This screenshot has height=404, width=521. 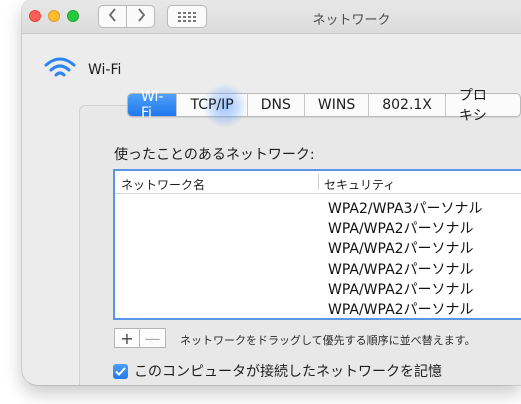 What do you see at coordinates (163, 184) in the screenshot?
I see `column-header-name: ネットワーク名` at bounding box center [163, 184].